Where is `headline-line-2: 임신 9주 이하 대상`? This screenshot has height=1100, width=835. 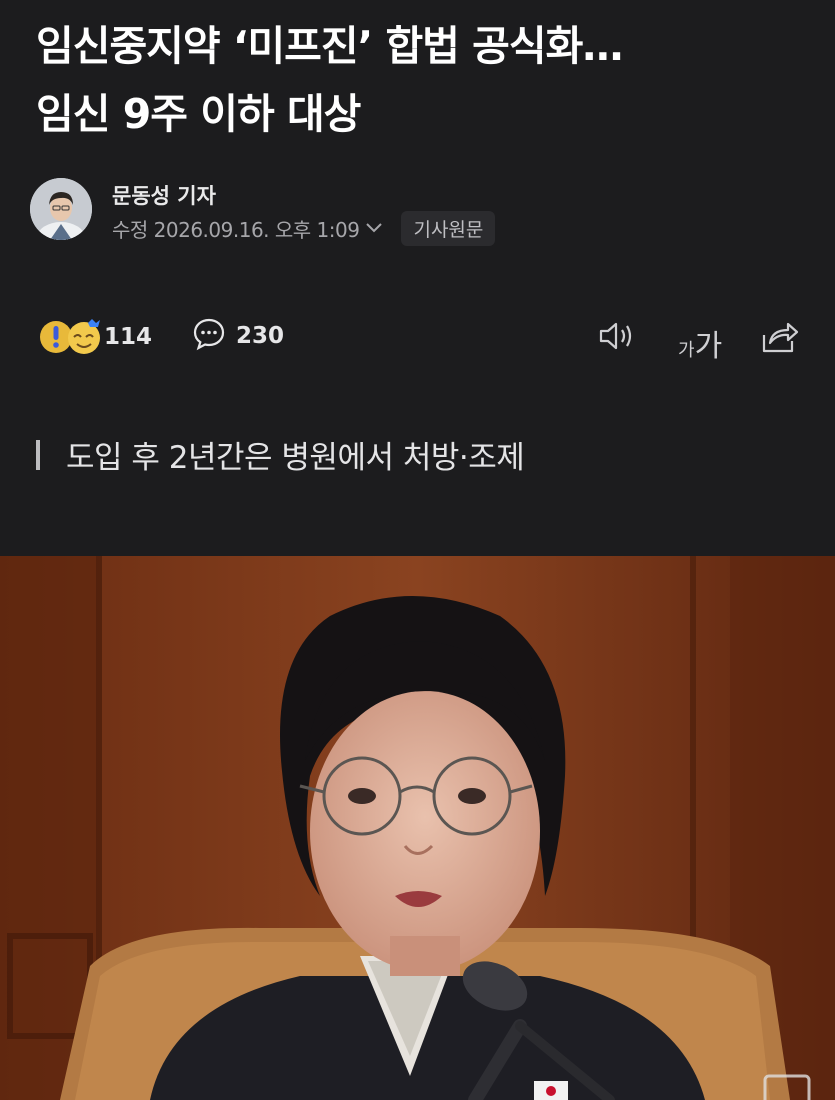 headline-line-2: 임신 9주 이하 대상 is located at coordinates (198, 114).